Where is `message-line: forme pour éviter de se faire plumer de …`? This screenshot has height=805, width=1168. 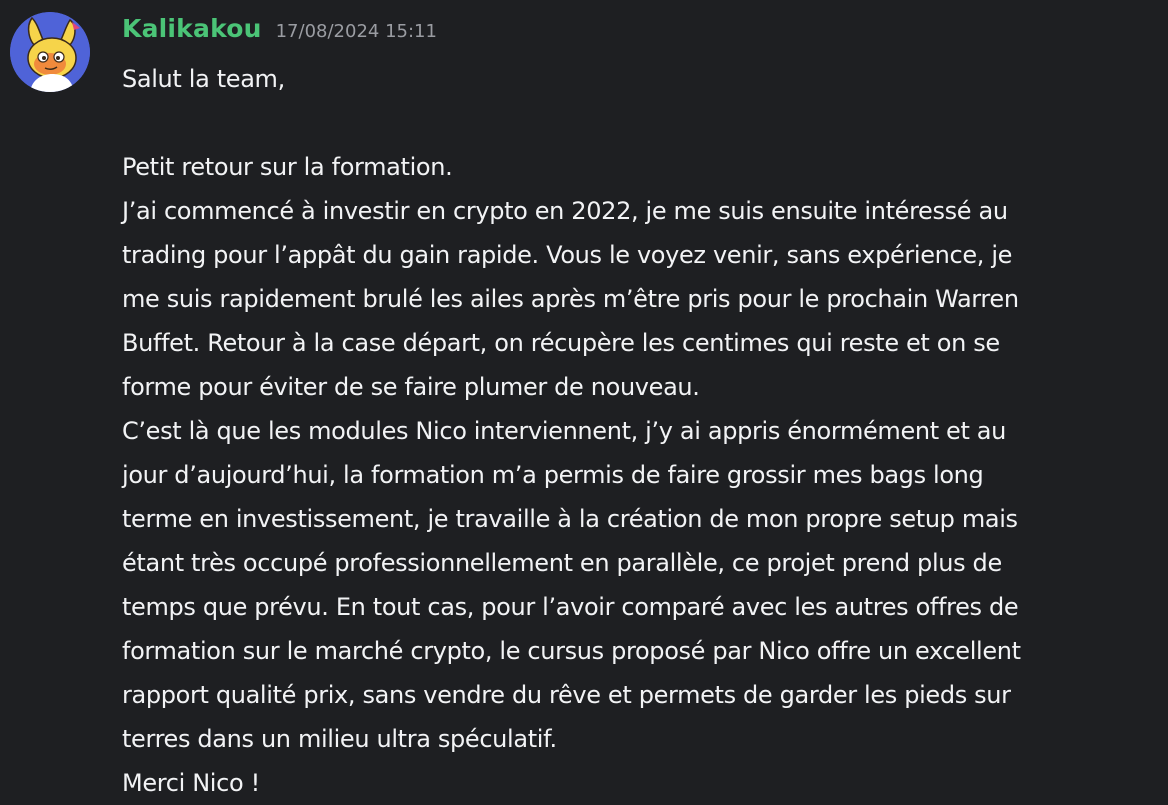
message-line: forme pour éviter de se faire plumer de … is located at coordinates (411, 387).